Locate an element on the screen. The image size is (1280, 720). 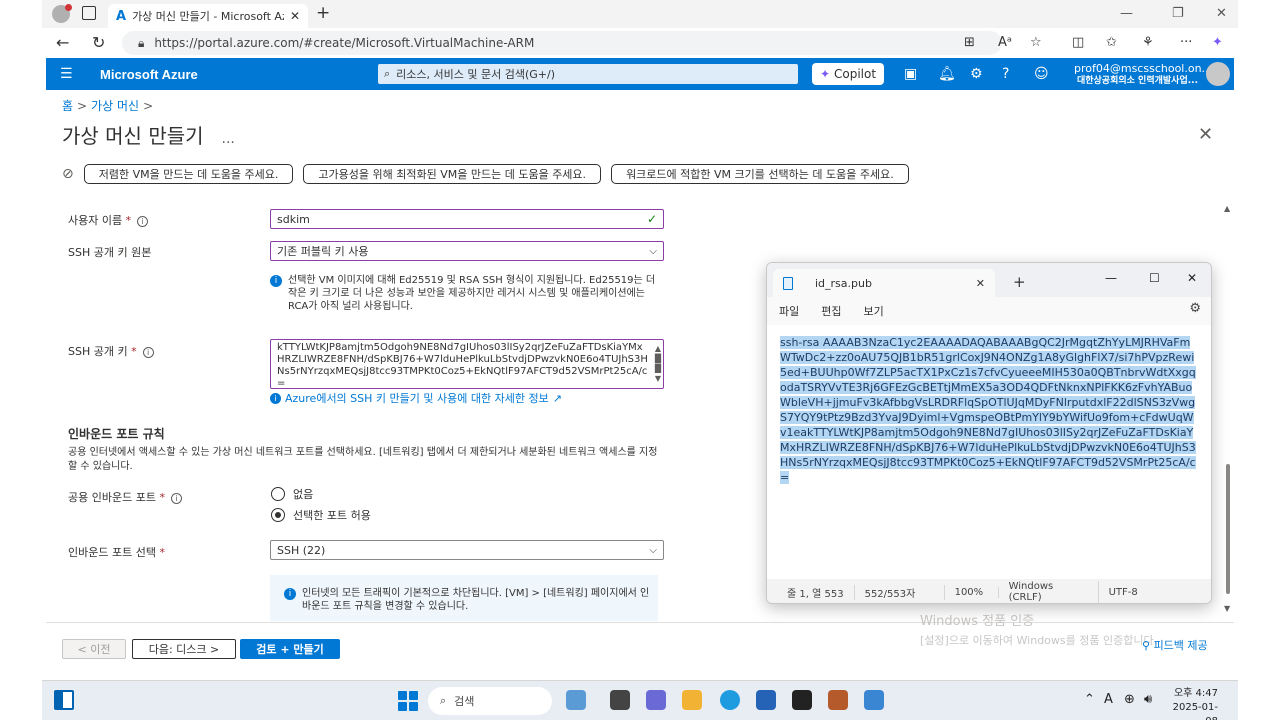
app-available-icon: ⊞ is located at coordinates (969, 42).